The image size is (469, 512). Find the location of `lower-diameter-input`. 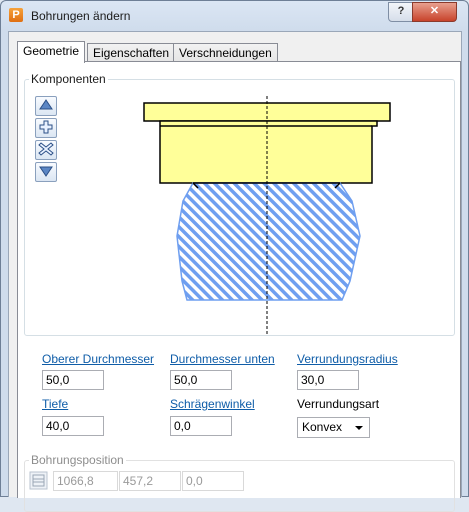

lower-diameter-input is located at coordinates (201, 380).